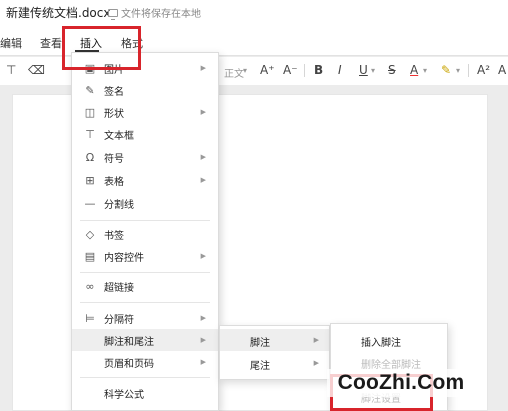 The width and height of the screenshot is (508, 411). What do you see at coordinates (114, 92) in the screenshot?
I see `menu-item-label: 签名` at bounding box center [114, 92].